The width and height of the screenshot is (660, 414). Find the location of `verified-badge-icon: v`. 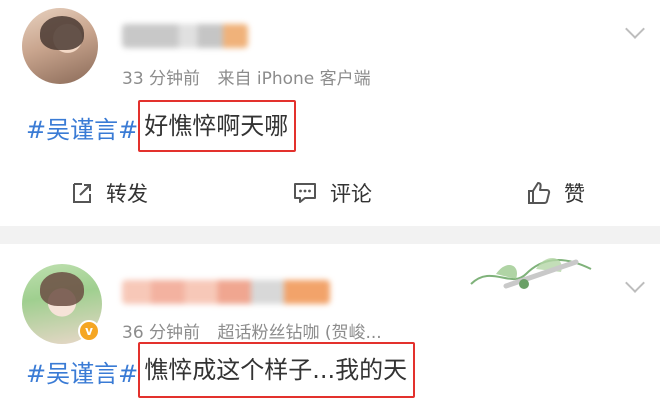

verified-badge-icon: v is located at coordinates (89, 331).